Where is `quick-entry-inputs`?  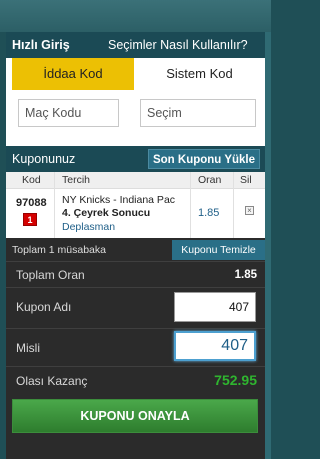 quick-entry-inputs is located at coordinates (135, 118).